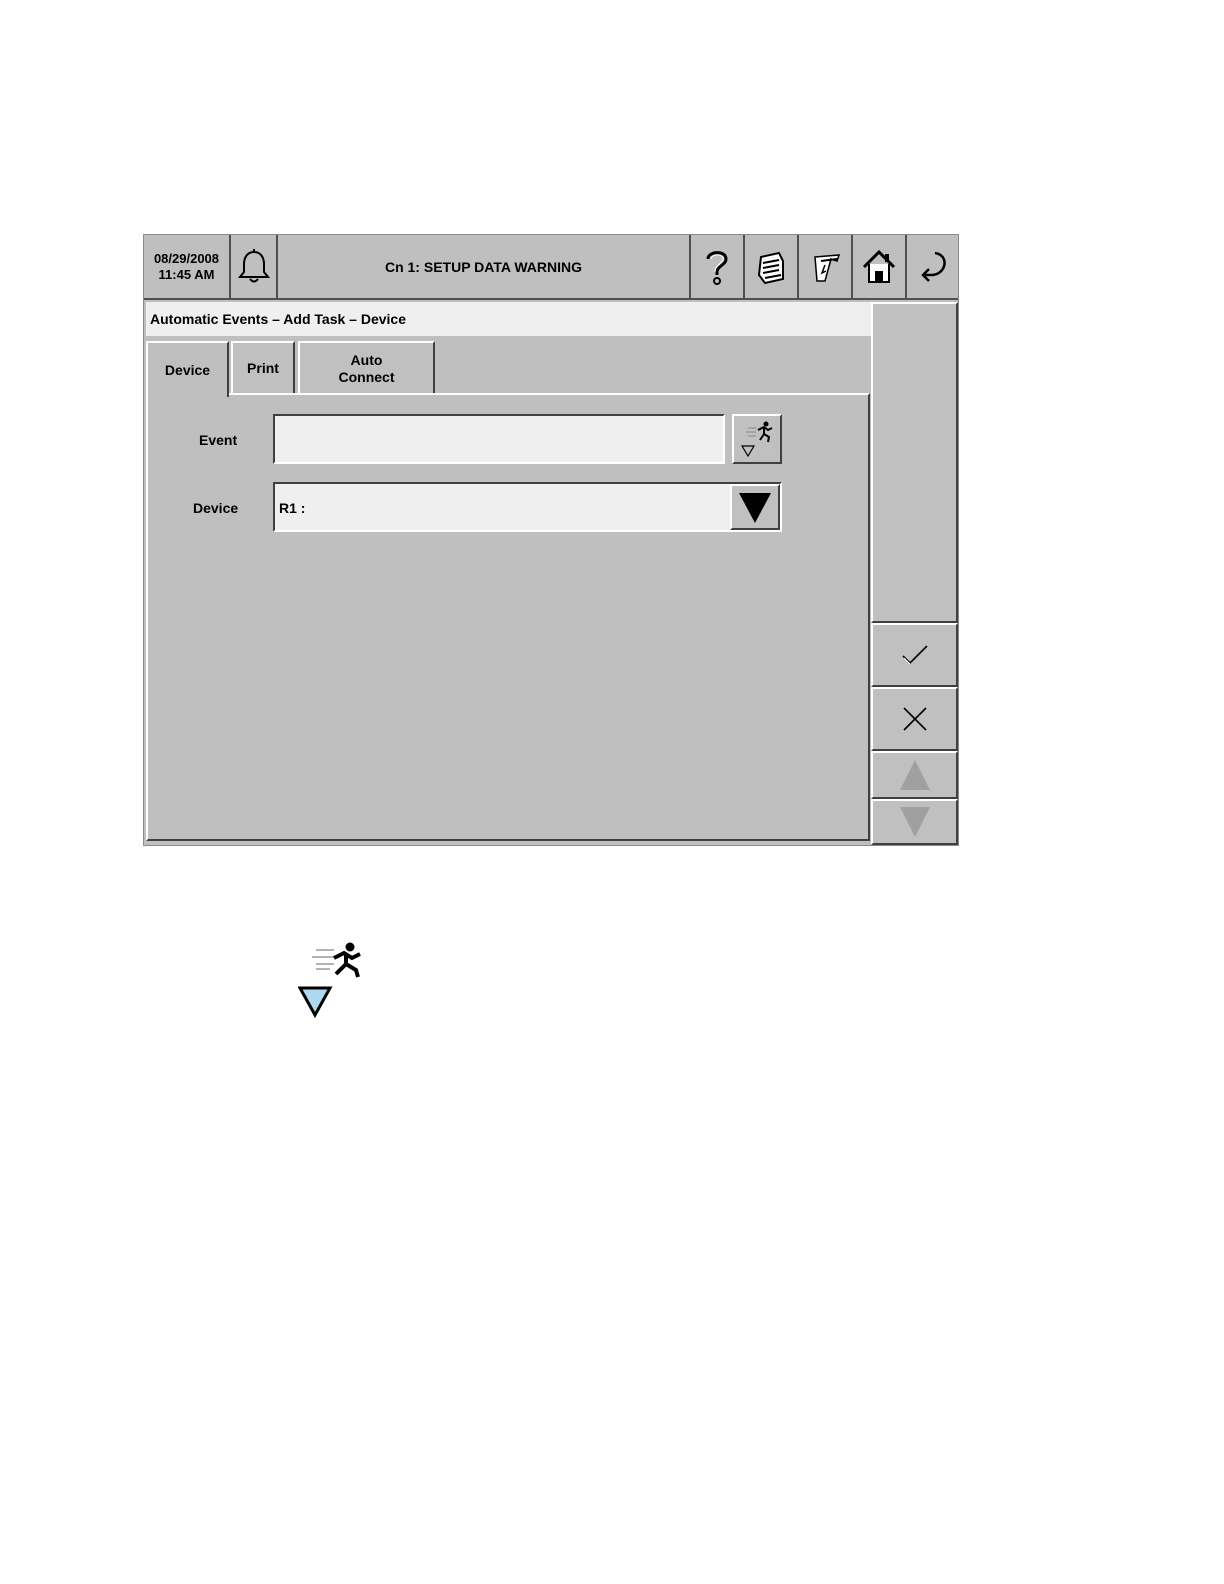 The image size is (1224, 1584). I want to click on triangle-down-icon, so click(755, 508).